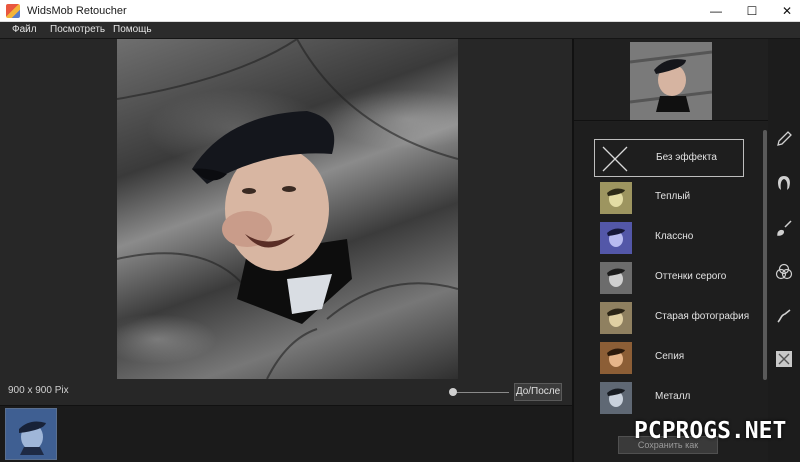 This screenshot has height=462, width=800. Describe the element at coordinates (673, 396) in the screenshot. I see `effect-label: Металл` at that location.